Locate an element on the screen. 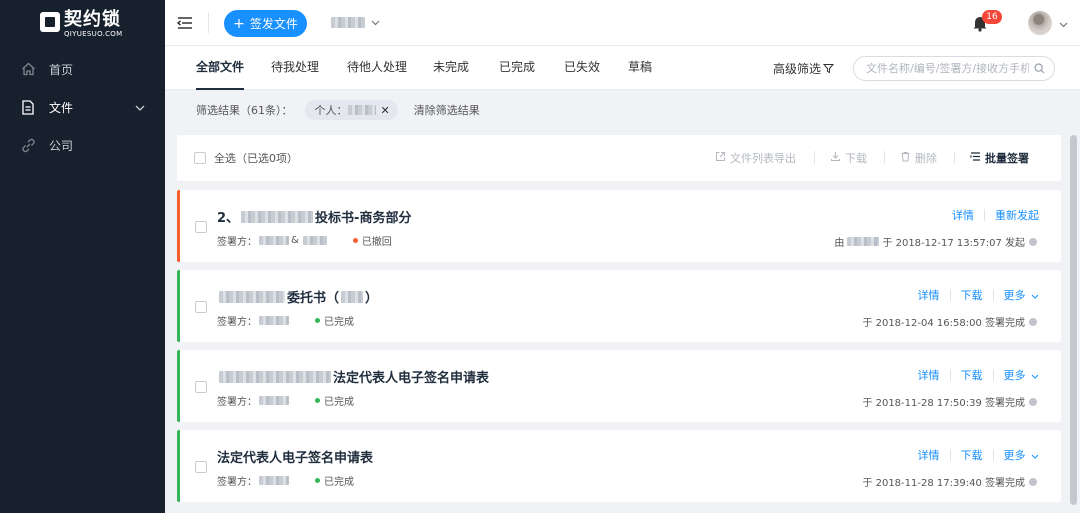 This screenshot has height=513, width=1080. tab-incomplete: 未完成 is located at coordinates (451, 68).